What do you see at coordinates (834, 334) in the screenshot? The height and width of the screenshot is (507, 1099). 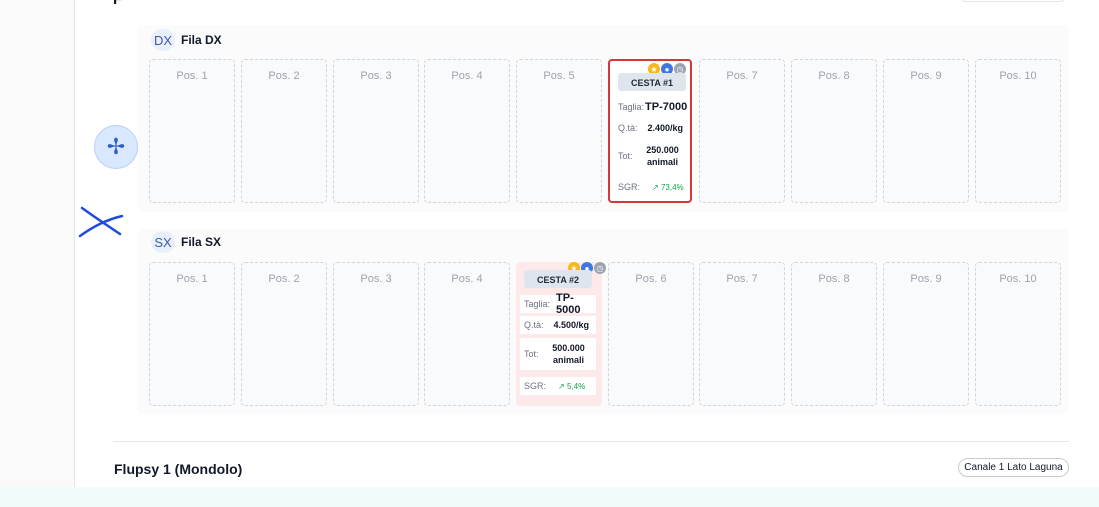 I see `slot-sx-8: Pos. 8` at bounding box center [834, 334].